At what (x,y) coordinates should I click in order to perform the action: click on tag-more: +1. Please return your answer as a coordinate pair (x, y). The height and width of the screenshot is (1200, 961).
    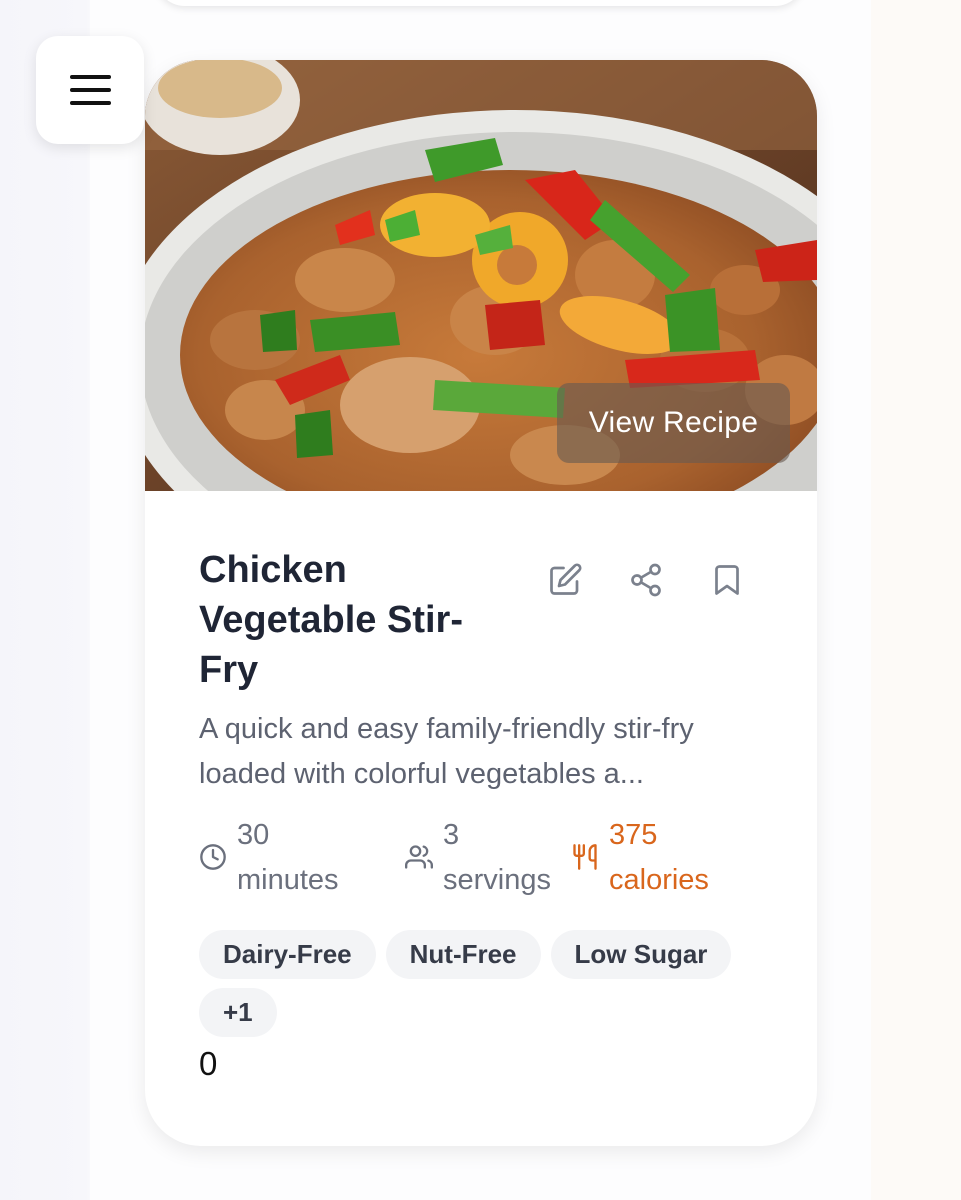
    Looking at the image, I should click on (238, 1012).